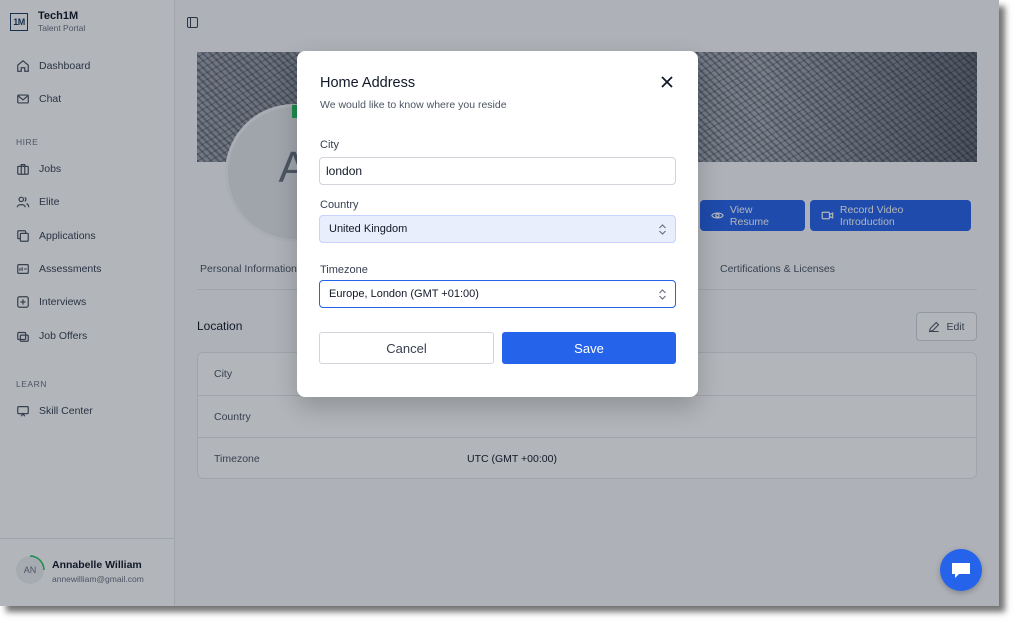 The height and width of the screenshot is (623, 1017). Describe the element at coordinates (589, 348) in the screenshot. I see `save-button: Save` at that location.